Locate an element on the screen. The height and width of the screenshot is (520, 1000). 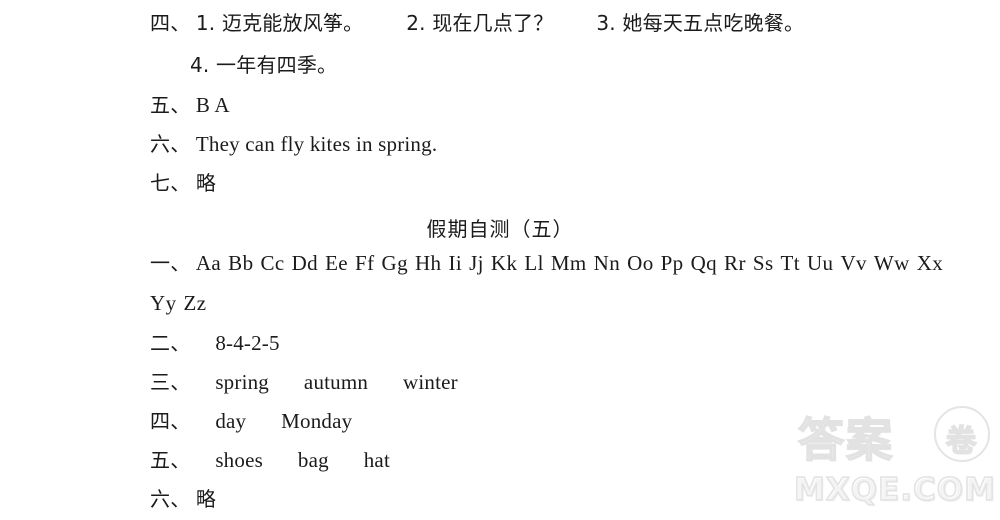
answer-word: hat is located at coordinates (376, 460).